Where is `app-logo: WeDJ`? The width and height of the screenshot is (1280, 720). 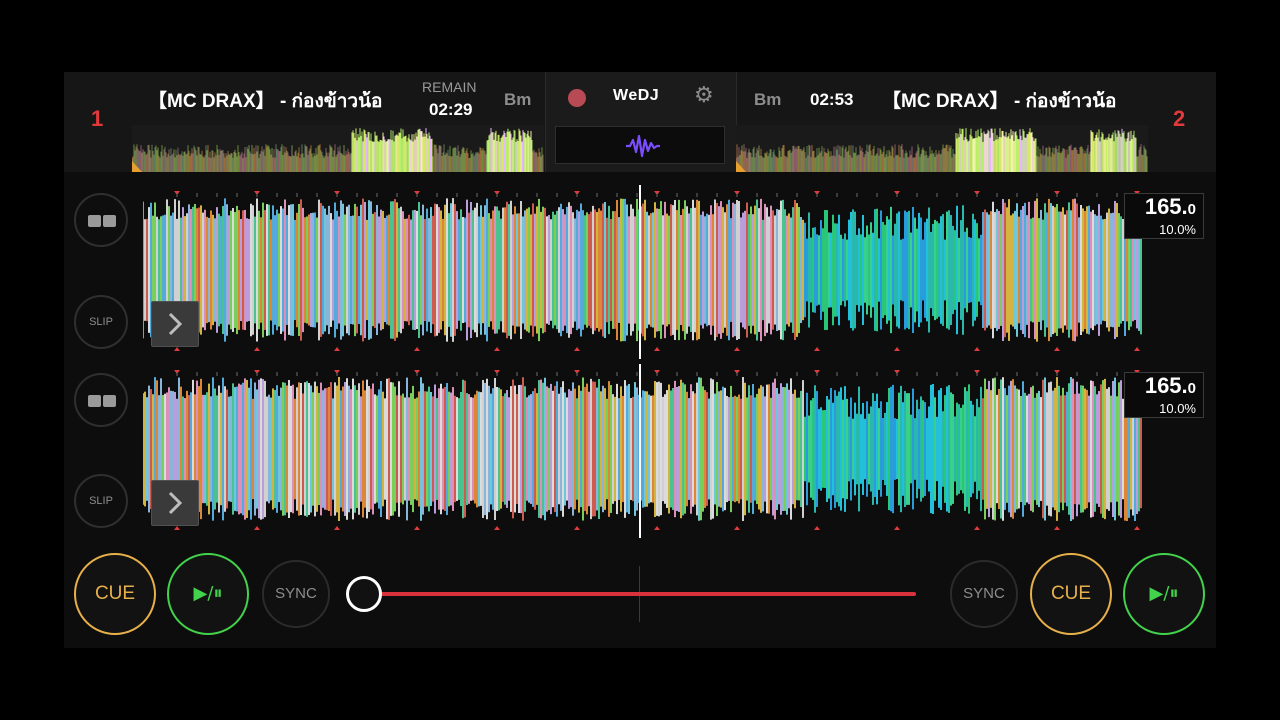 app-logo: WeDJ is located at coordinates (636, 95).